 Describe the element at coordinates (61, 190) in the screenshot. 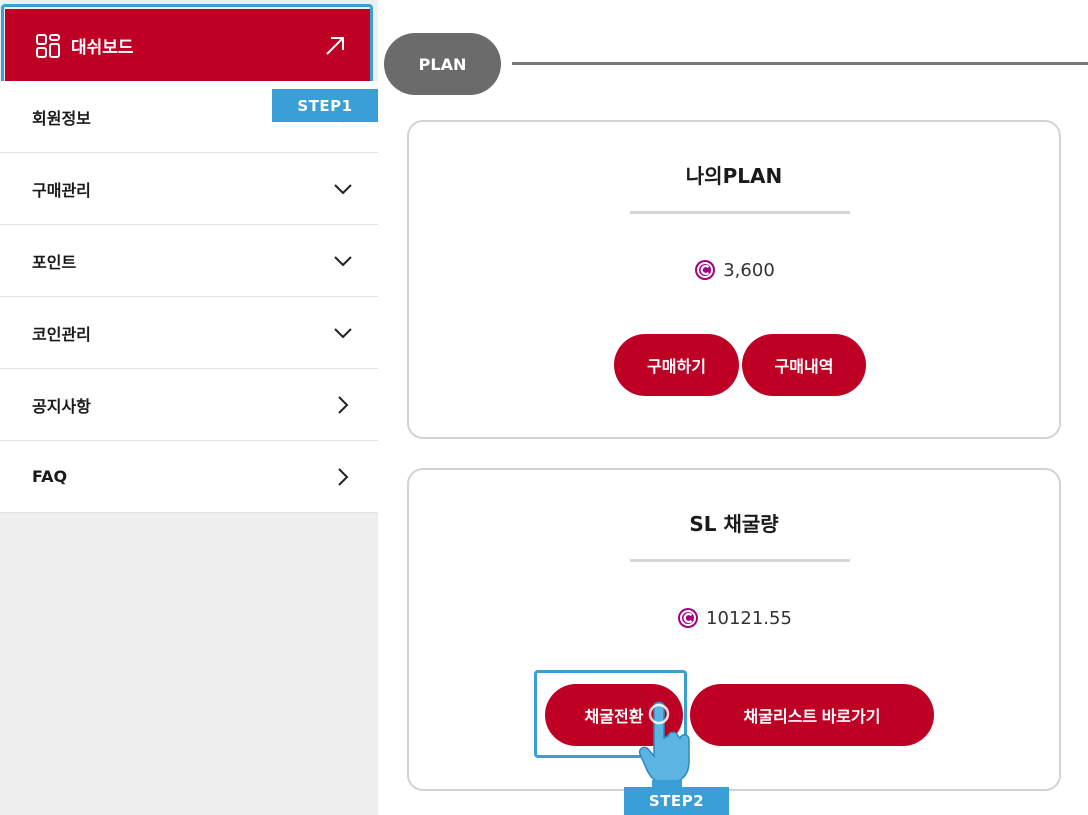

I see `sidebar-item-label: 구매관리` at that location.